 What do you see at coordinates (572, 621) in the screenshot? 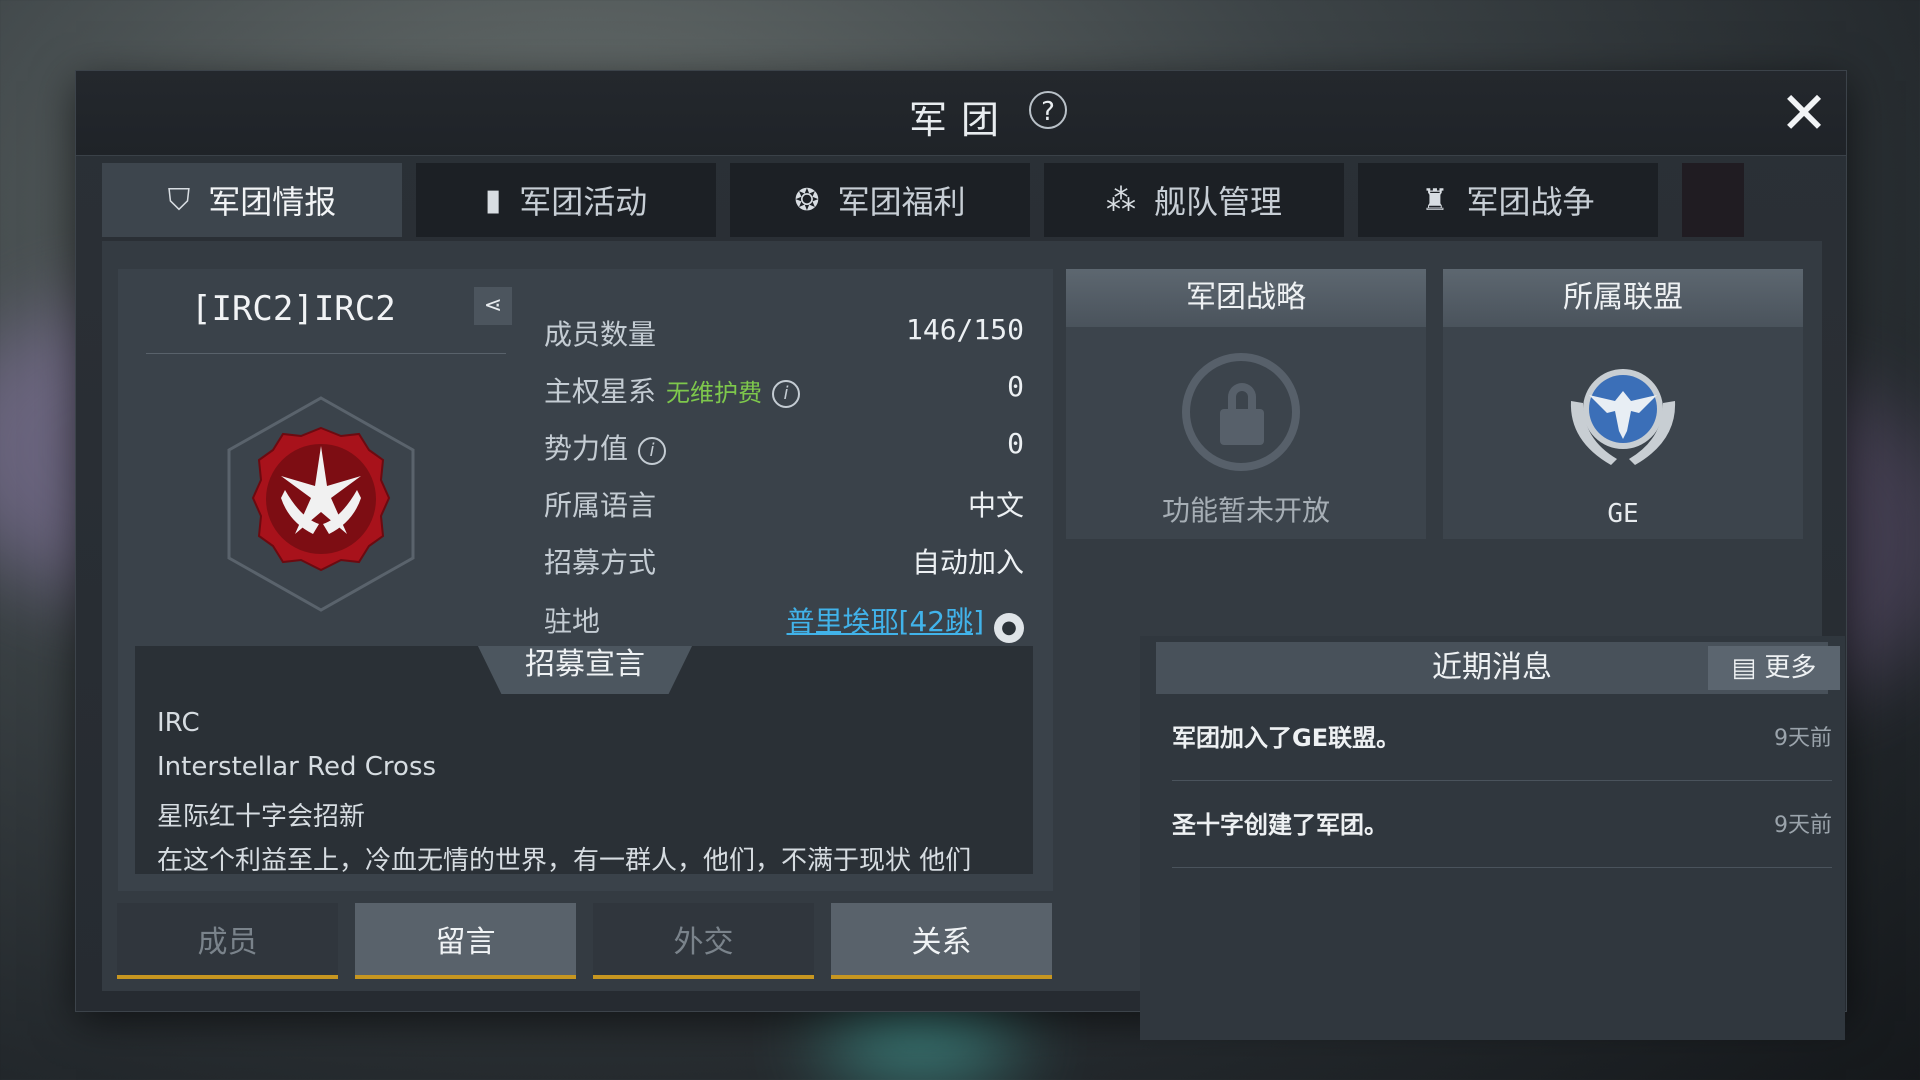
I see `station-label: 驻地` at bounding box center [572, 621].